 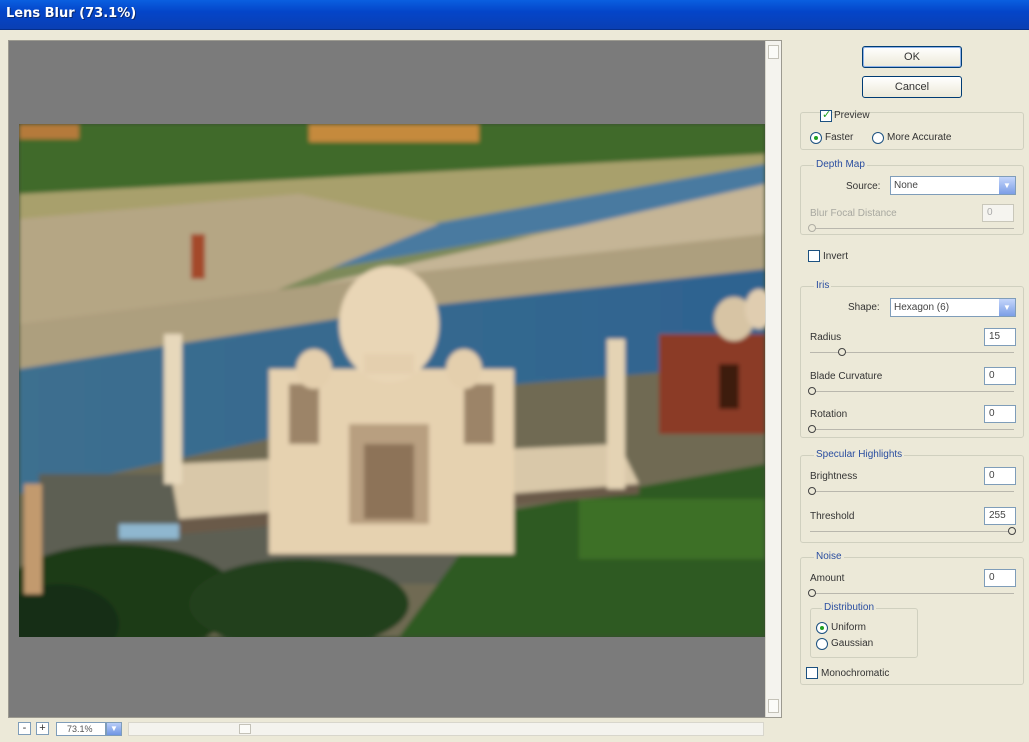 I want to click on amount-label: Amount, so click(x=827, y=578).